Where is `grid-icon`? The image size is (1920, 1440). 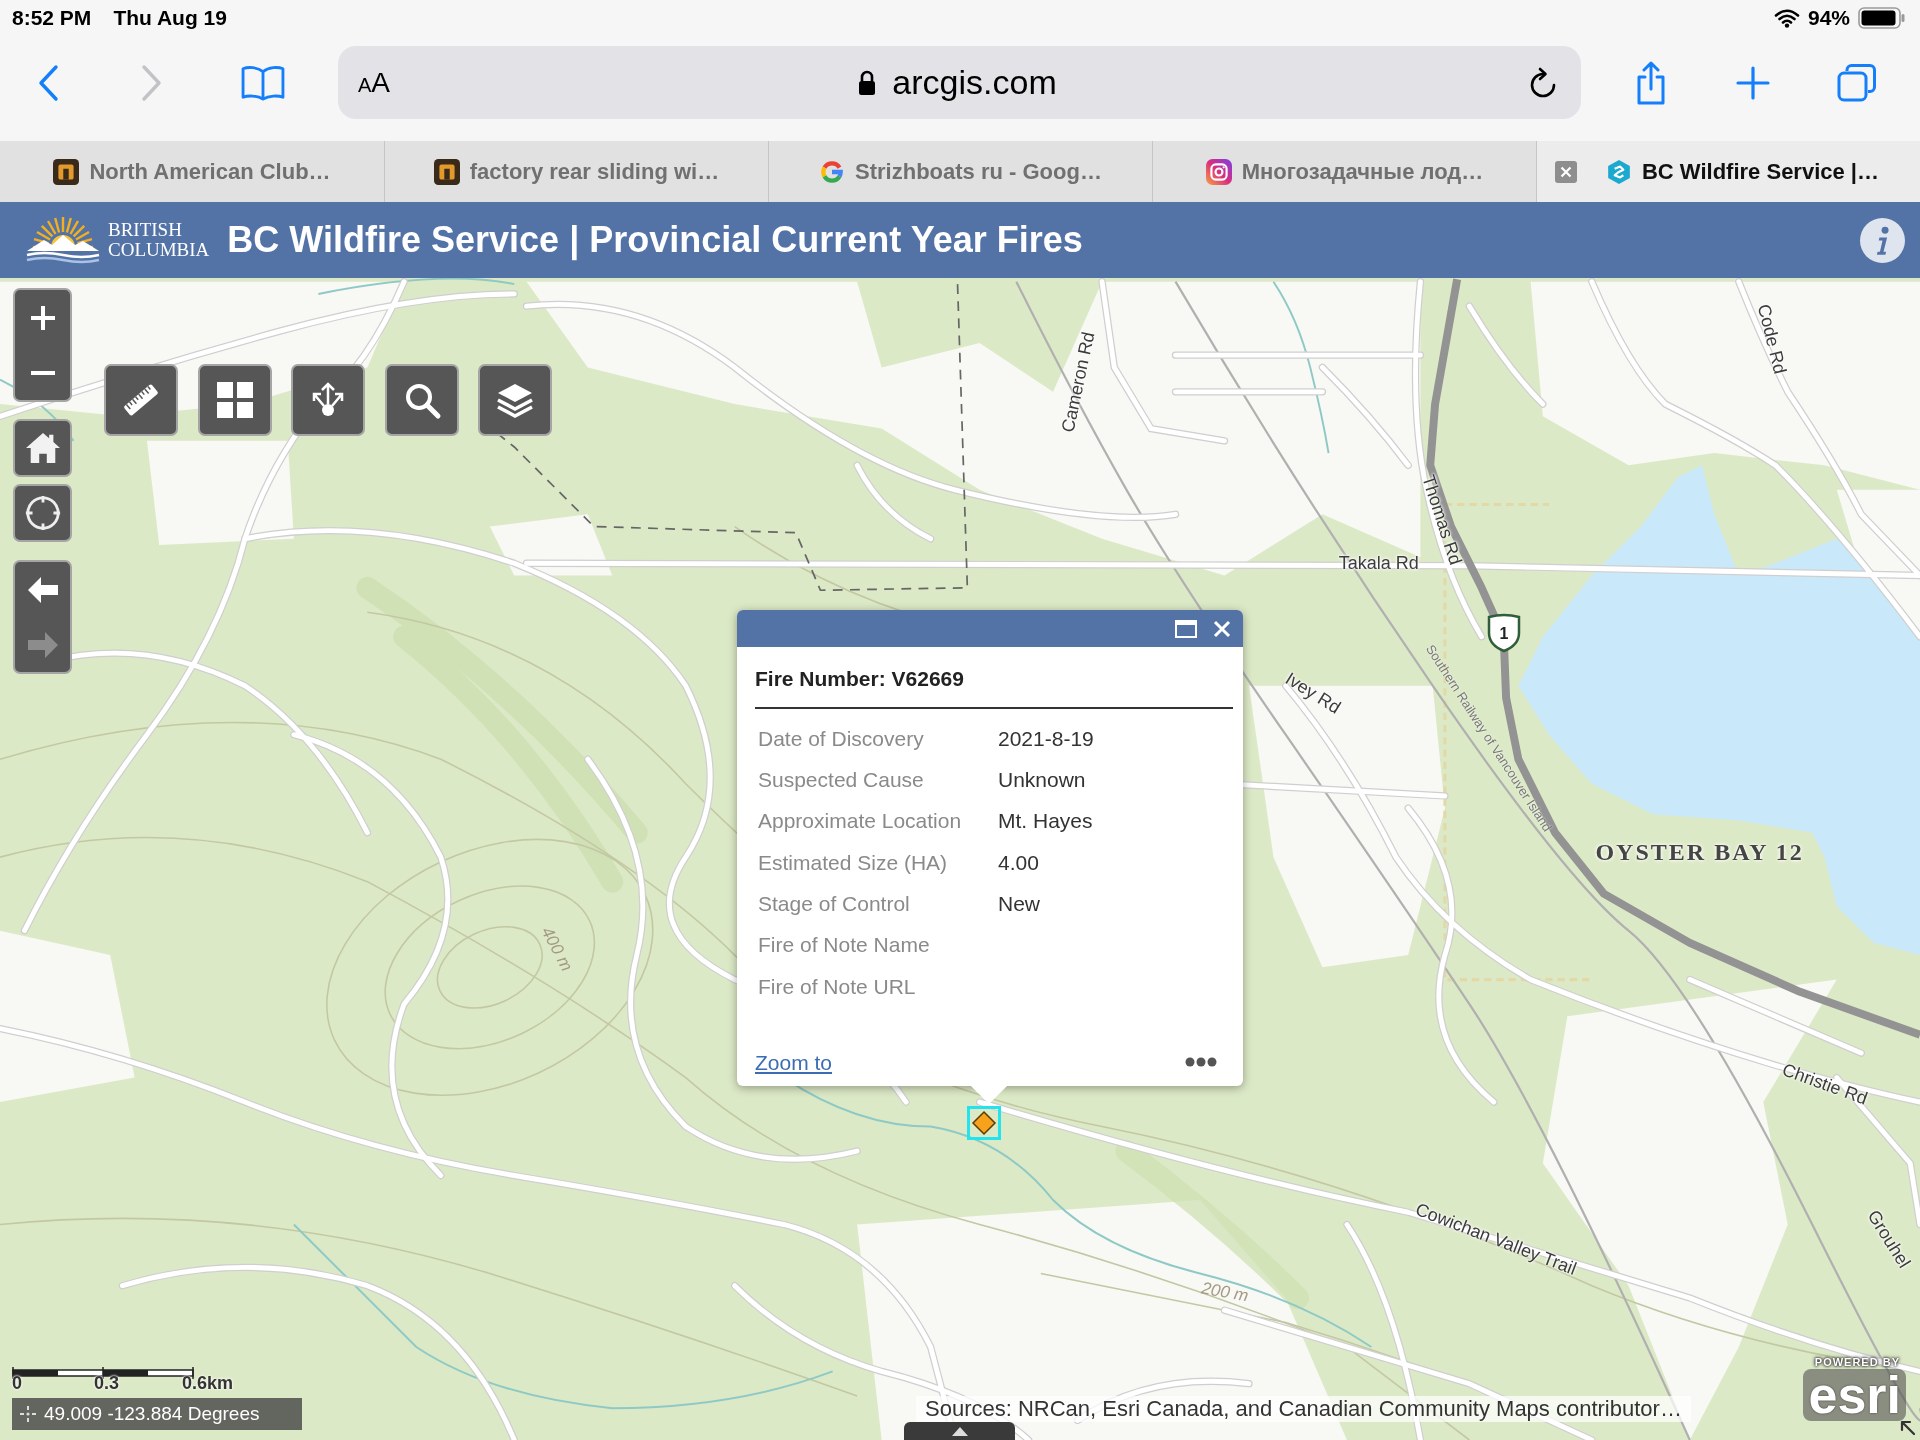 grid-icon is located at coordinates (234, 400).